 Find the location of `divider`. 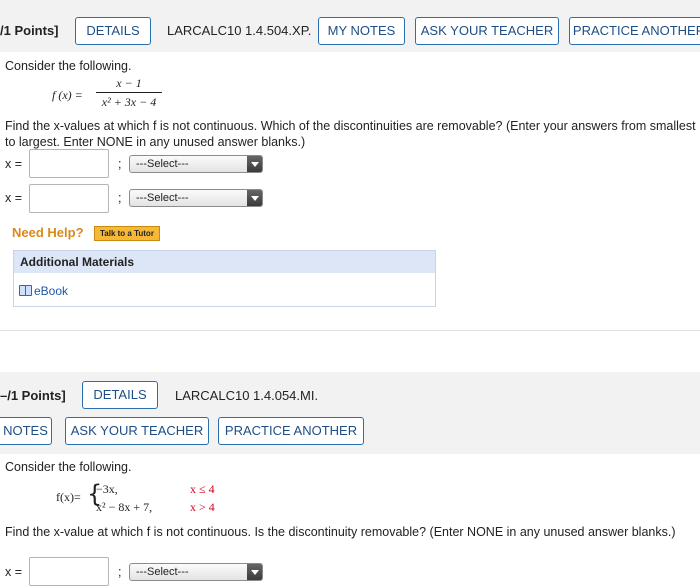

divider is located at coordinates (350, 330).